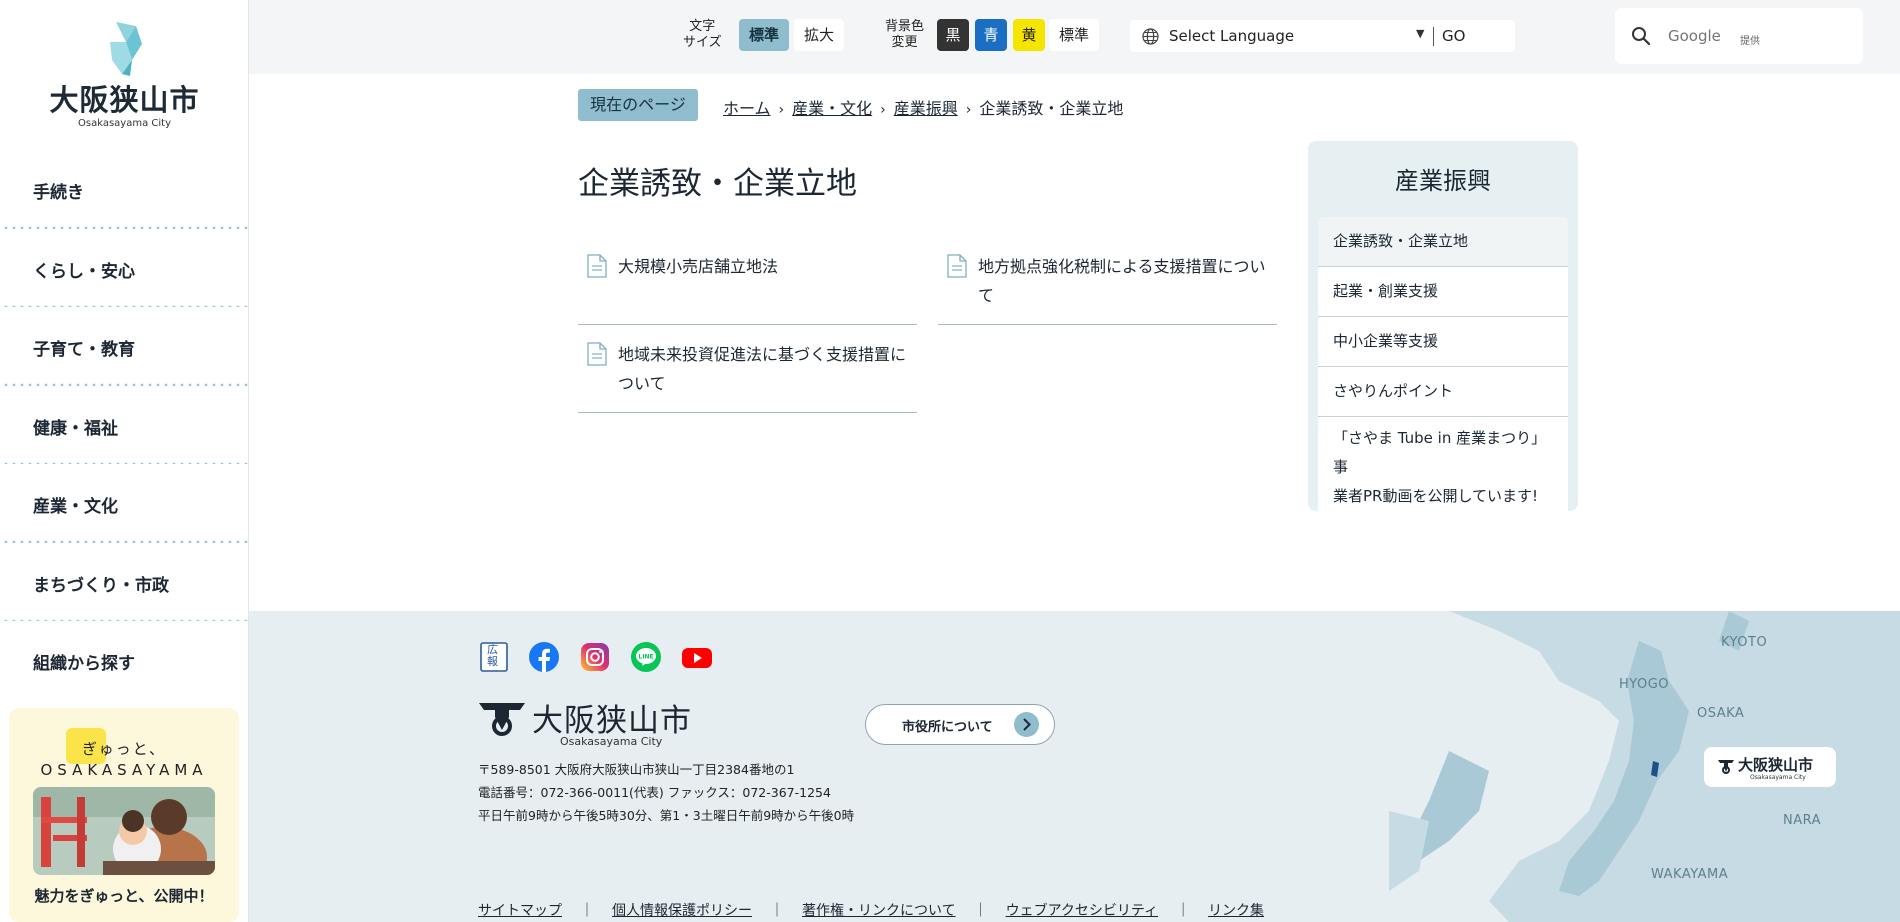 The image size is (1900, 922). What do you see at coordinates (762, 354) in the screenshot?
I see `link-label-line-1: 地域未来投資促進法に基づく支援措置に` at bounding box center [762, 354].